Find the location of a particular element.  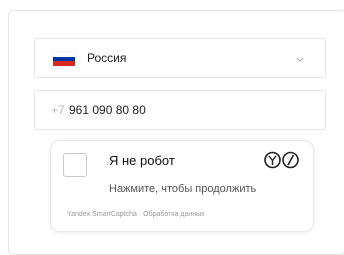

captcha-brand: Yandex SmartCaptcha is located at coordinates (102, 214).